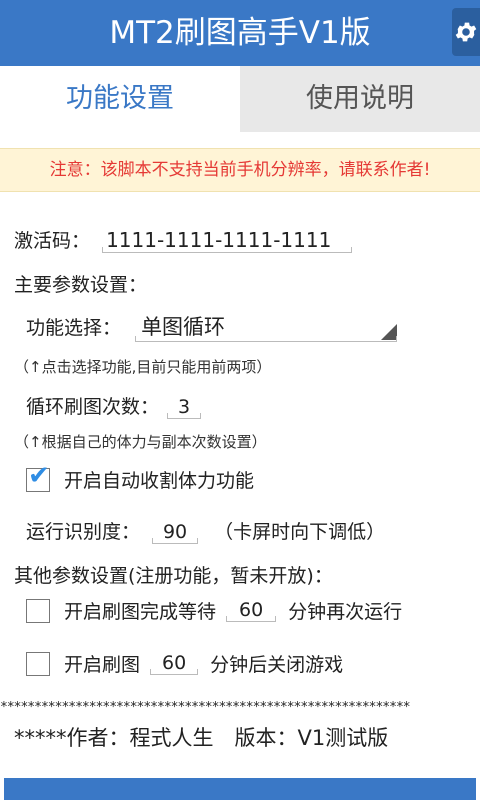  What do you see at coordinates (389, 332) in the screenshot?
I see `dropdown-arrow-icon` at bounding box center [389, 332].